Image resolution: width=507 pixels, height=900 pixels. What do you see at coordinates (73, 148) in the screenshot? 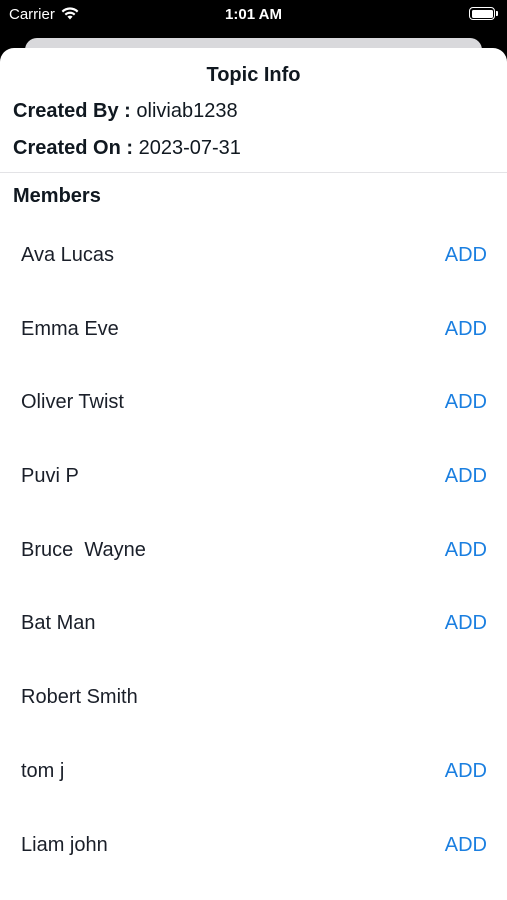
I see `created-on-label: Created On :` at bounding box center [73, 148].